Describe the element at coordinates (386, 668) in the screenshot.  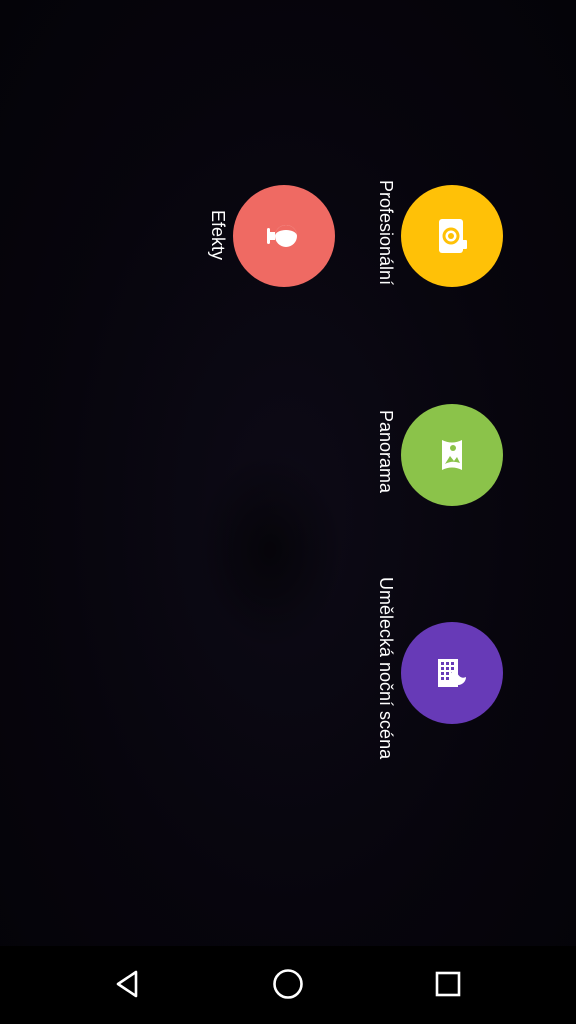
I see `mode-night-scene-label: Umělecká noční scéna` at that location.